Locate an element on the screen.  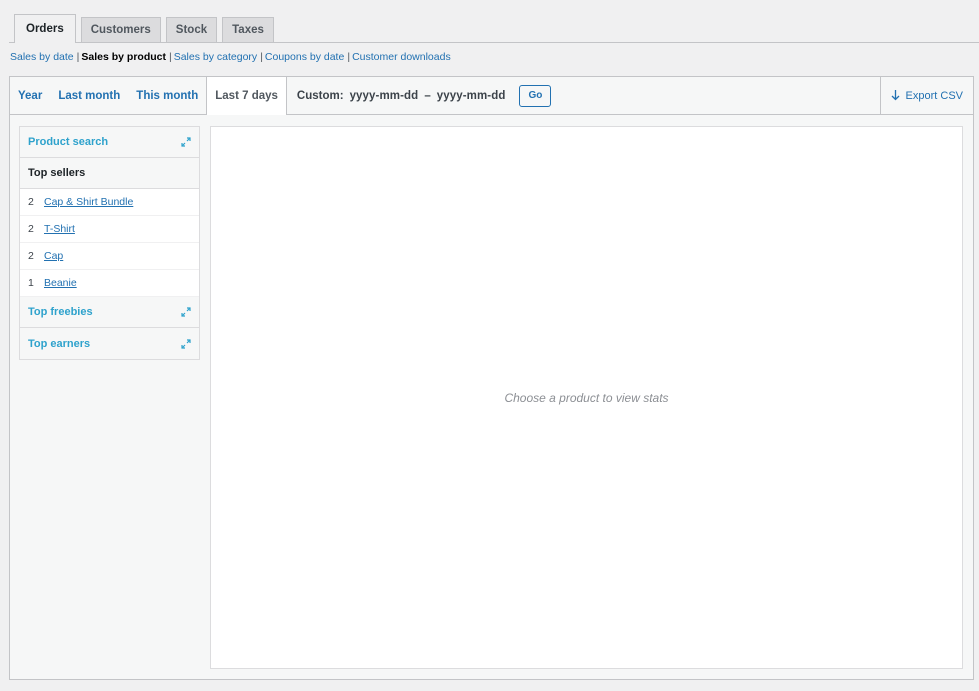
custom-range-dash: – is located at coordinates (427, 95).